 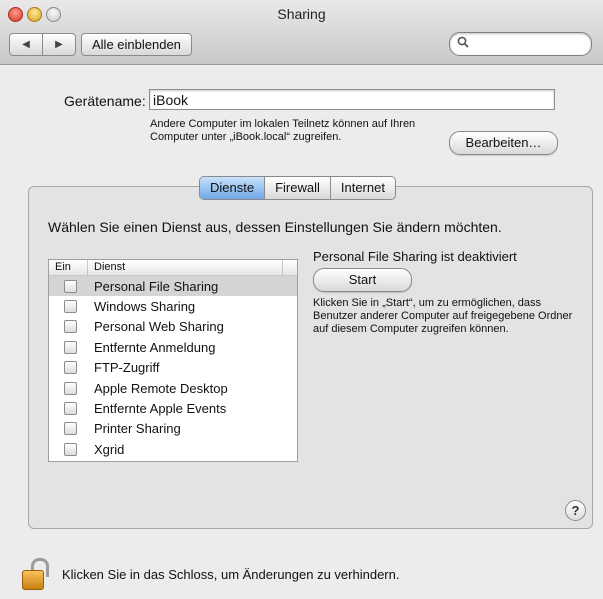 What do you see at coordinates (155, 347) in the screenshot?
I see `service-label: Entfernte Anmeldung` at bounding box center [155, 347].